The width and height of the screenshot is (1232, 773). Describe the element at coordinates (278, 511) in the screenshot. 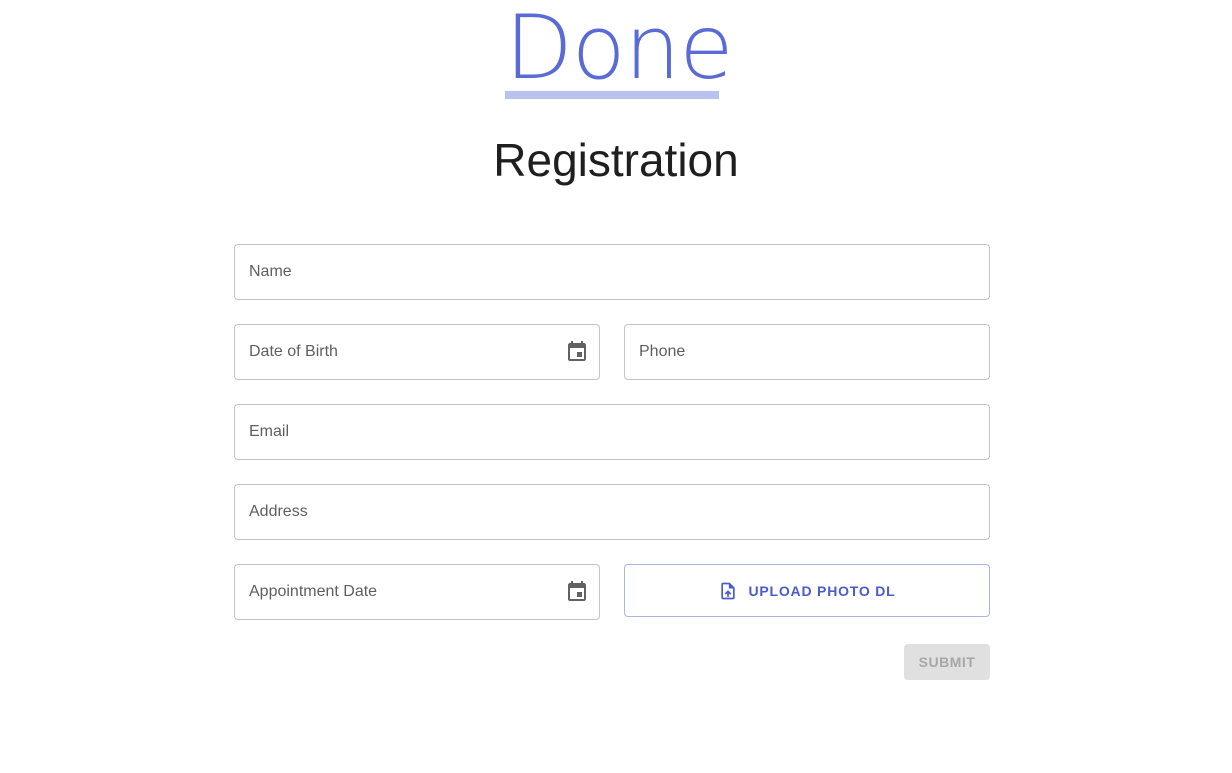

I see `address-field-label: Address` at that location.